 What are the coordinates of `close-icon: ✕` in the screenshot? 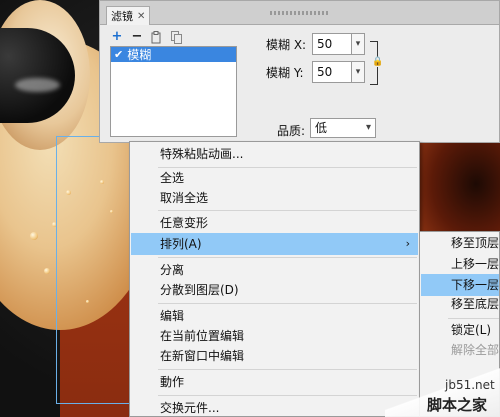 It's located at (141, 16).